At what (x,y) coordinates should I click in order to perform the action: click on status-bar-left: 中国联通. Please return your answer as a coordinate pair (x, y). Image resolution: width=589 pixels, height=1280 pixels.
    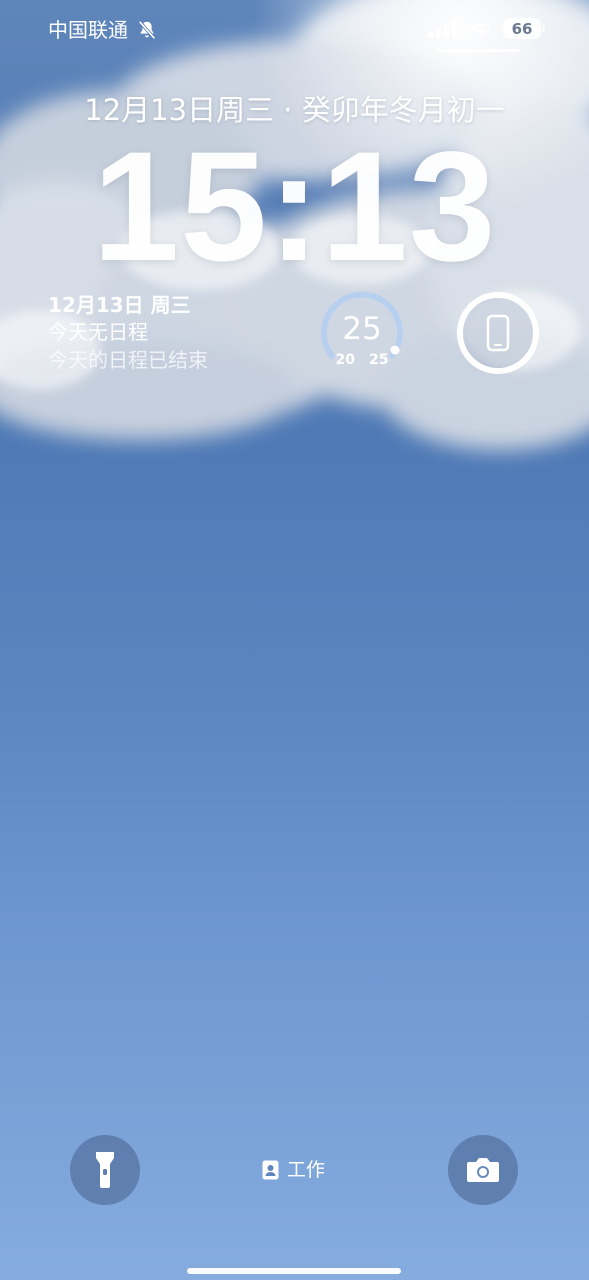
    Looking at the image, I should click on (103, 30).